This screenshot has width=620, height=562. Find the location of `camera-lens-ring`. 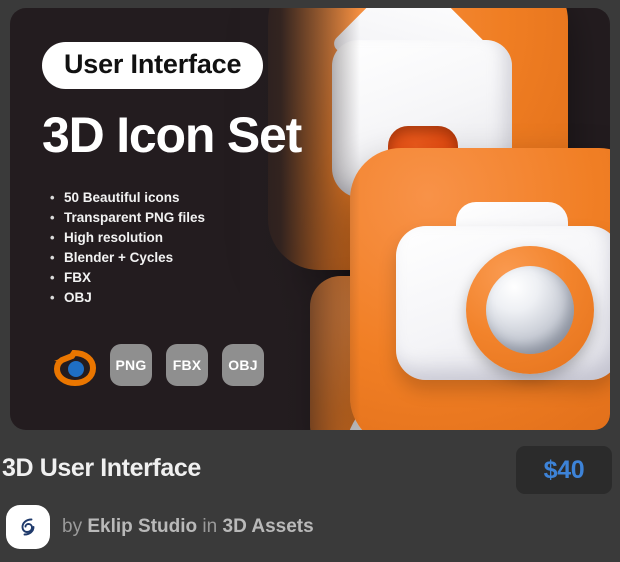

camera-lens-ring is located at coordinates (530, 310).